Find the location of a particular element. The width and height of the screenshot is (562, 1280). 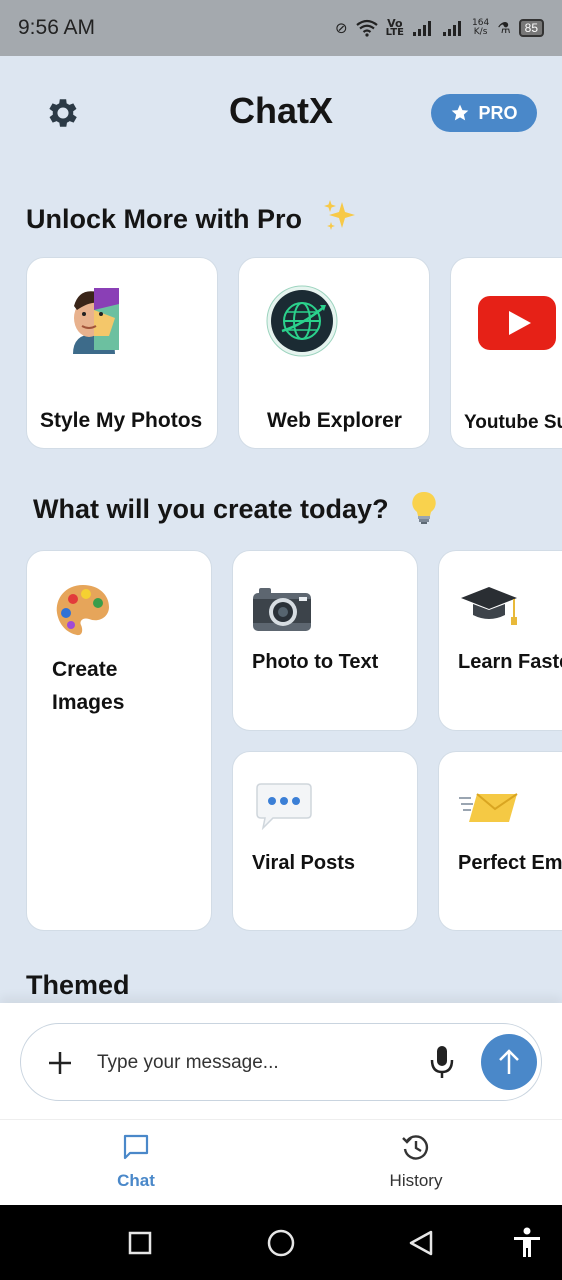

status-time: 9:56 AM is located at coordinates (57, 27).